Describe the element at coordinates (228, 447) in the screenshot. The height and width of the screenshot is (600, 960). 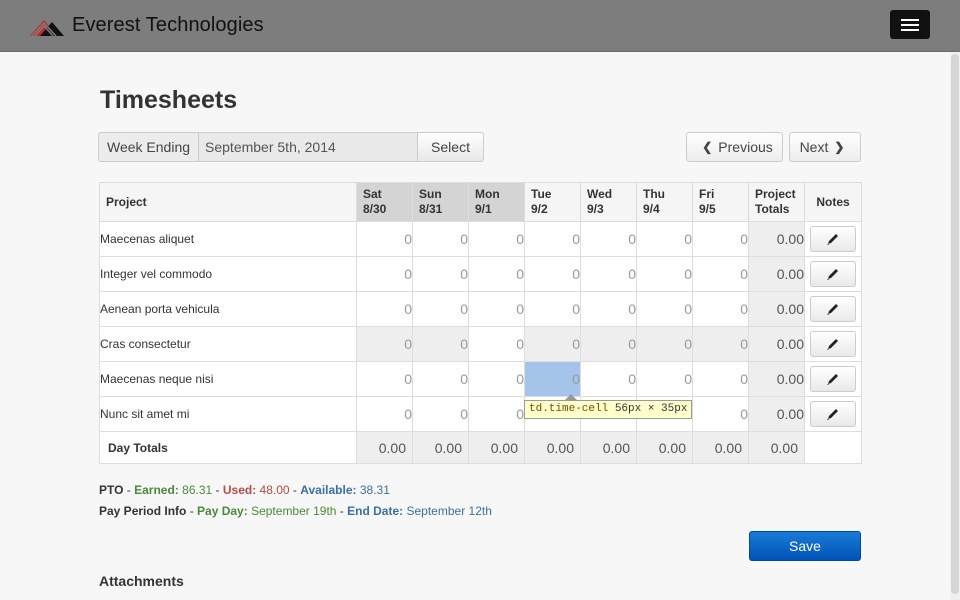
I see `day-totals-label: Day Totals` at that location.